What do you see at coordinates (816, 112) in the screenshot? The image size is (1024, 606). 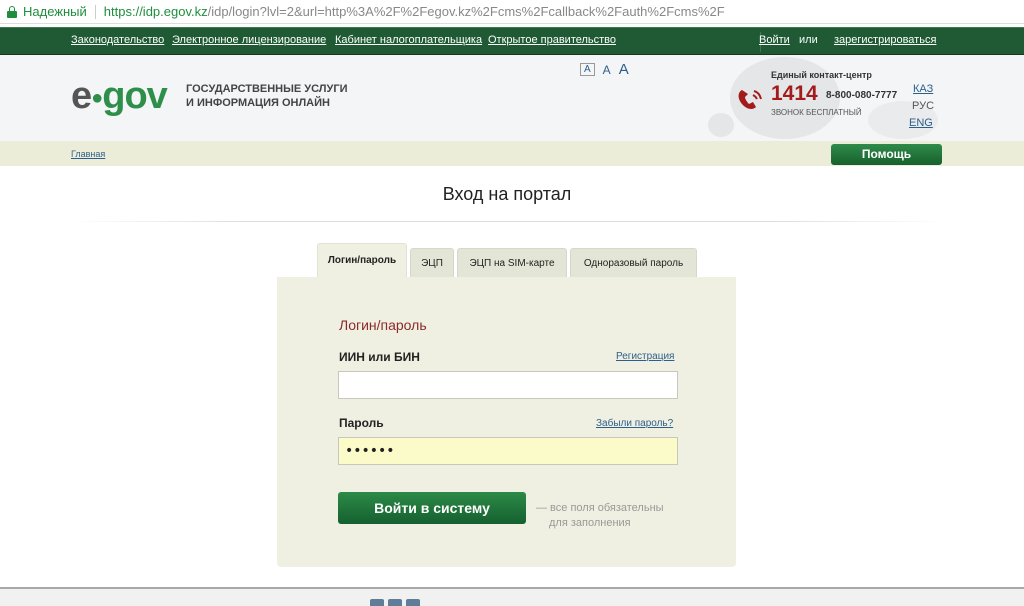 I see `call-free-note: ЗВОНОК БЕСПЛАТНЫЙ` at bounding box center [816, 112].